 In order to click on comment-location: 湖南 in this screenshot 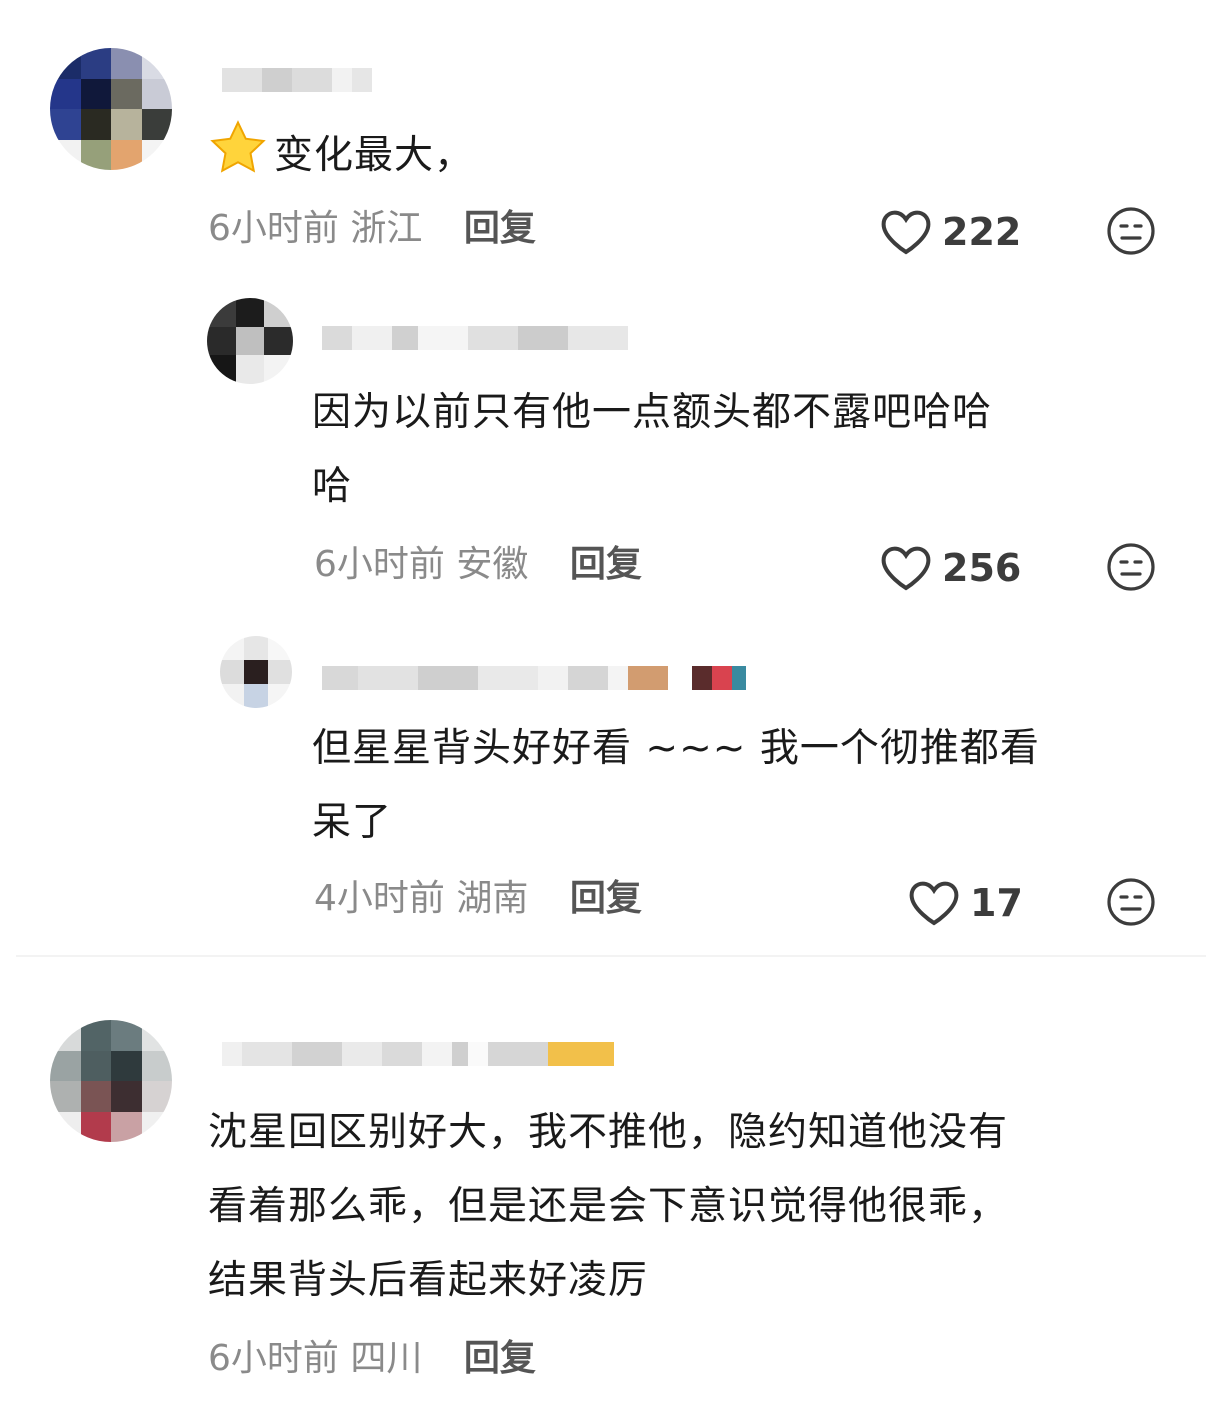, I will do `click(492, 898)`.